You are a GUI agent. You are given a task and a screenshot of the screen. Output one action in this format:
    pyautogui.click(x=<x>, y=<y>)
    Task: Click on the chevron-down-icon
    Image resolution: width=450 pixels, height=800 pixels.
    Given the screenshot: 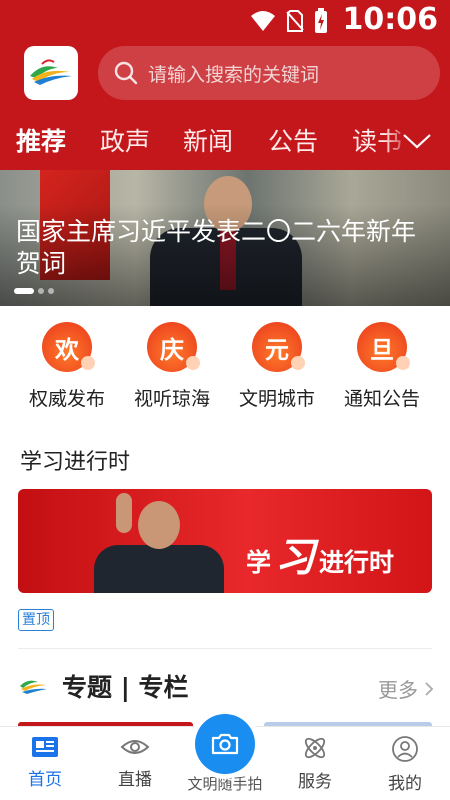 What is the action you would take?
    pyautogui.click(x=417, y=141)
    